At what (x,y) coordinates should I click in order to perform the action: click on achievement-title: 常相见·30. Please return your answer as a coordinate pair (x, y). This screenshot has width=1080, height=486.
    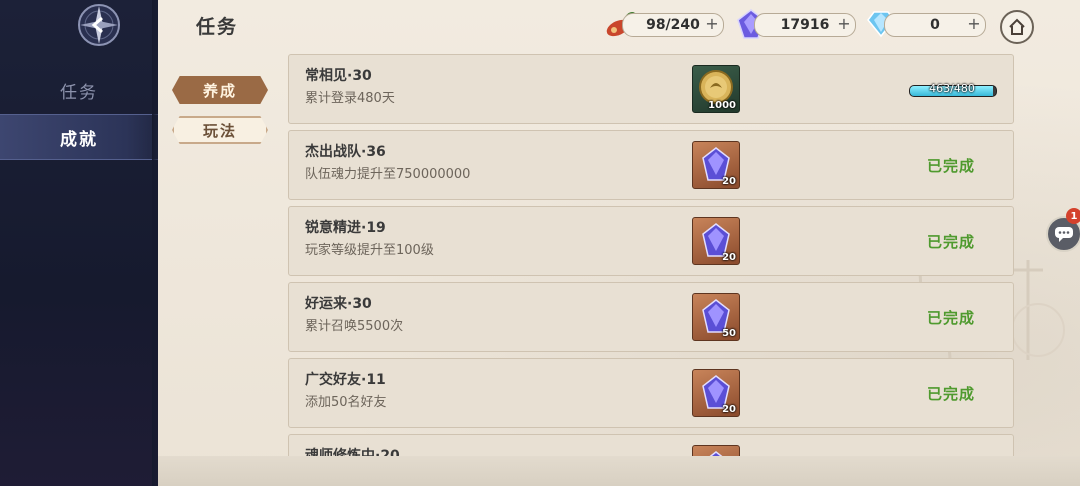
    Looking at the image, I should click on (338, 76).